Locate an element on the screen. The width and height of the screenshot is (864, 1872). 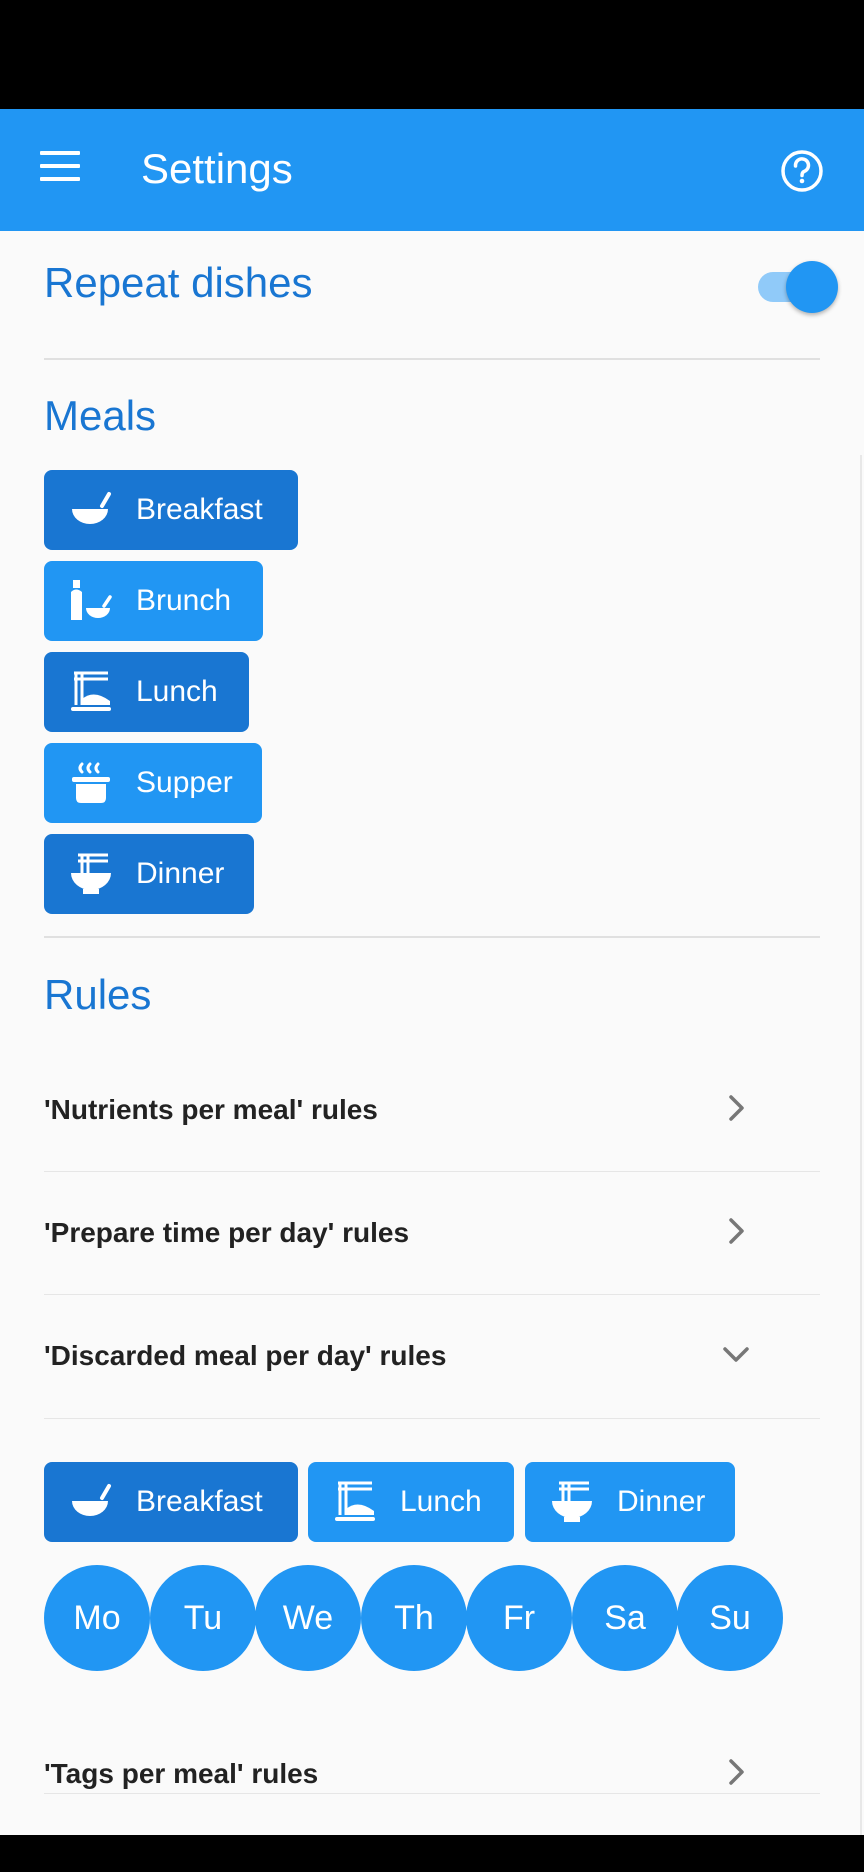
steaming-pot-icon is located at coordinates (91, 782).